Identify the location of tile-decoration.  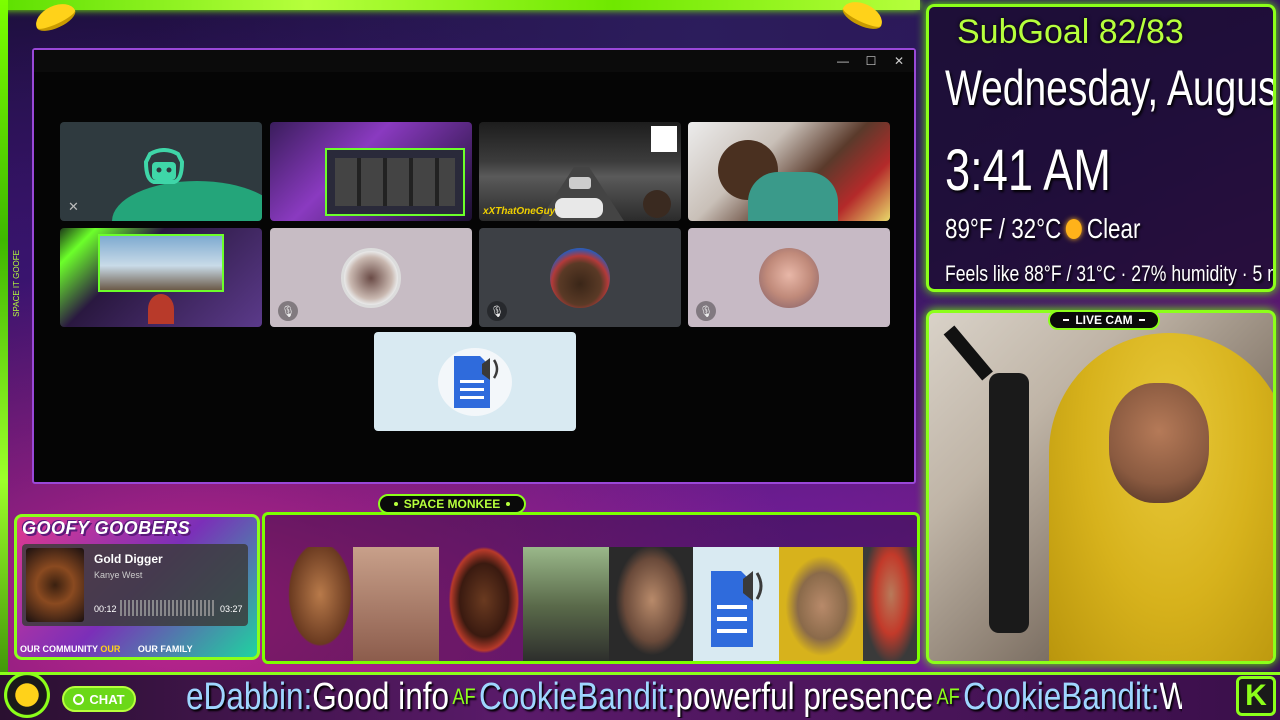
(187, 201).